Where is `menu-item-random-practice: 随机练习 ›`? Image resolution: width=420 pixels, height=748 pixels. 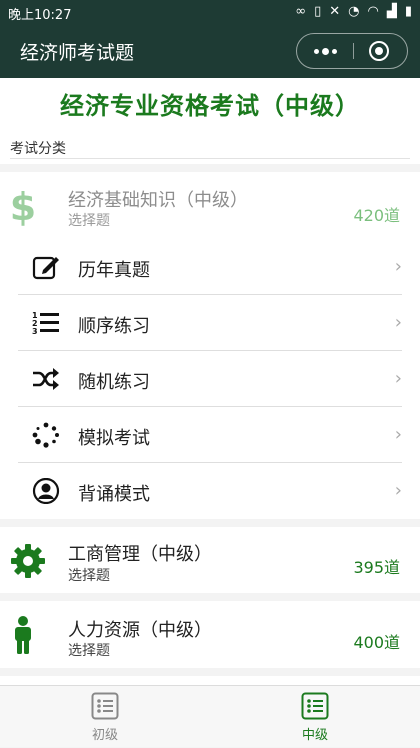 menu-item-random-practice: 随机练习 › is located at coordinates (210, 379).